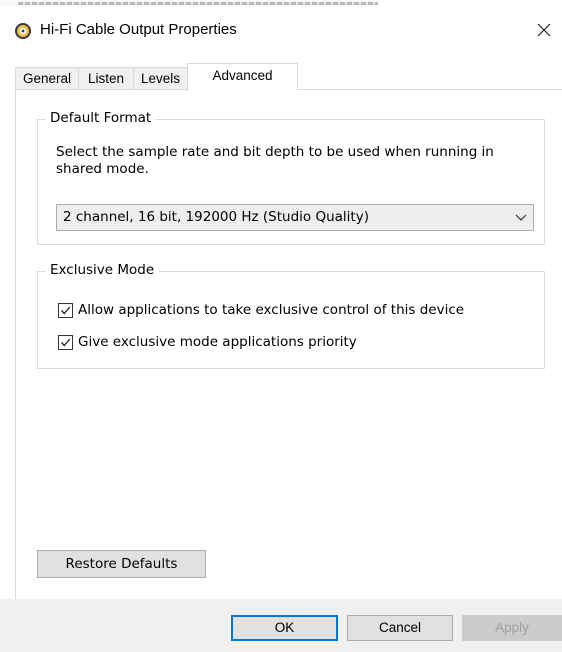 The height and width of the screenshot is (652, 562). I want to click on restore-defaults-button: Restore Defaults, so click(121, 564).